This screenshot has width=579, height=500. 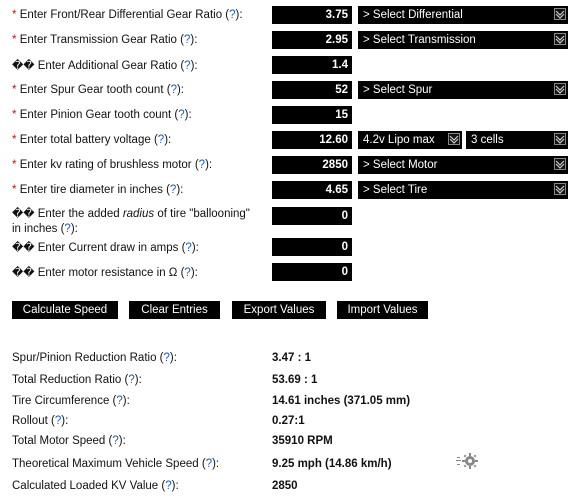 I want to click on motor-resistance-input: 0, so click(x=312, y=272).